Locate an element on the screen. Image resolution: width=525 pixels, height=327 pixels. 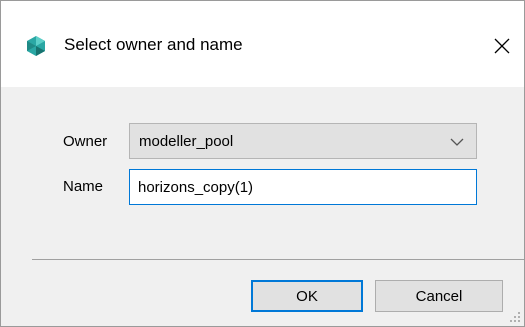
dialog-title: Select owner and name is located at coordinates (153, 44).